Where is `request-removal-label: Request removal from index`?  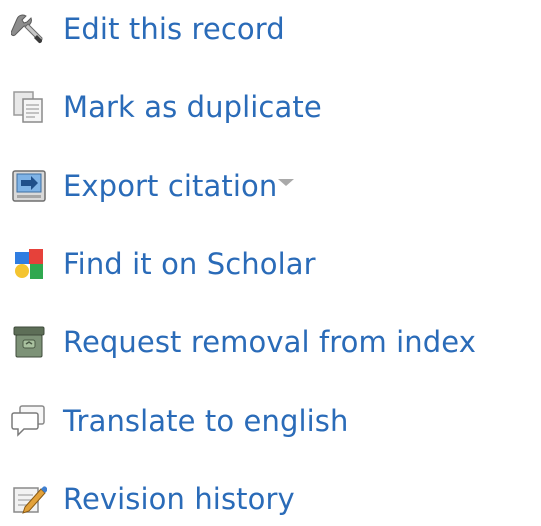
request-removal-label: Request removal from index is located at coordinates (269, 342).